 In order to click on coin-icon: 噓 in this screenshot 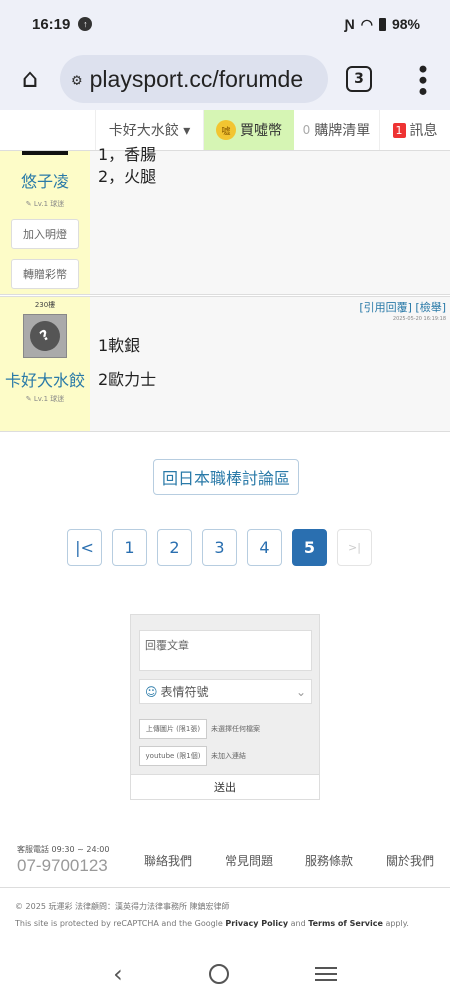, I will do `click(226, 130)`.